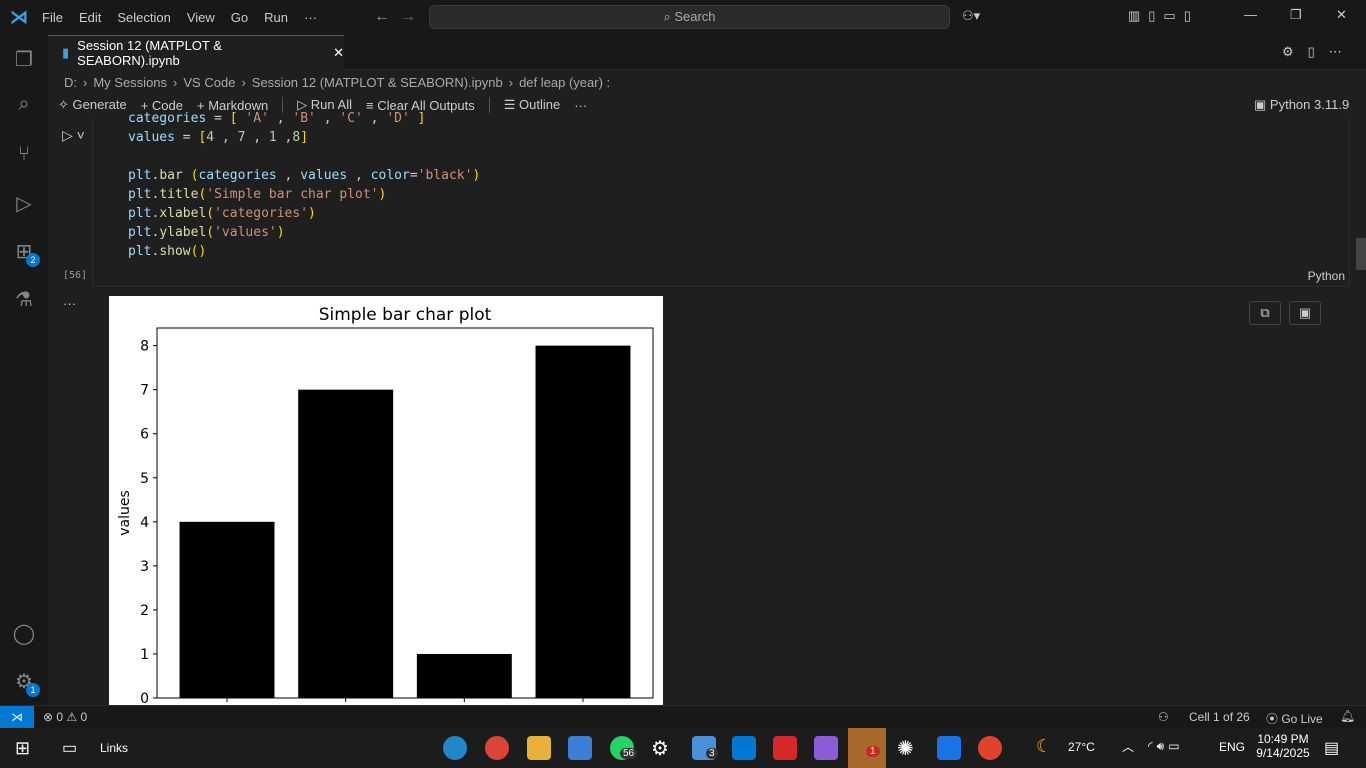  What do you see at coordinates (826, 748) in the screenshot?
I see `visual-studio-icon` at bounding box center [826, 748].